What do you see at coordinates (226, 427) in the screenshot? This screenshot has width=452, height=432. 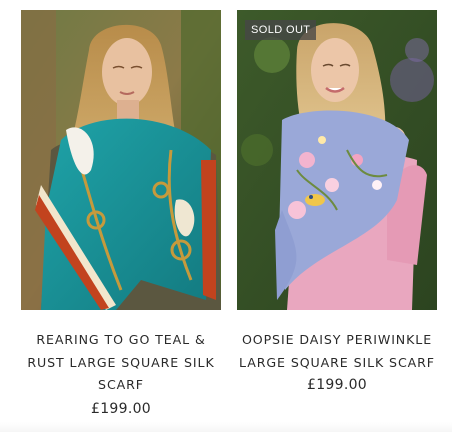 I see `bottom-fade` at bounding box center [226, 427].